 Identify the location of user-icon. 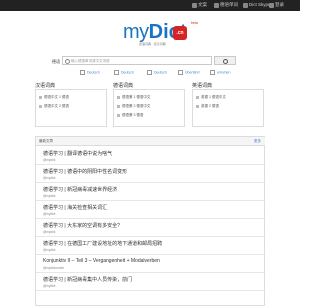
(271, 5).